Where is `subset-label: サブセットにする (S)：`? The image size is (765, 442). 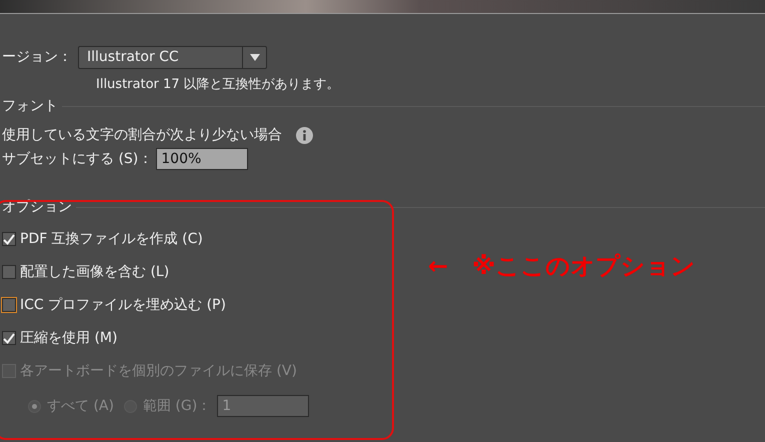
subset-label: サブセットにする (S)： is located at coordinates (77, 159).